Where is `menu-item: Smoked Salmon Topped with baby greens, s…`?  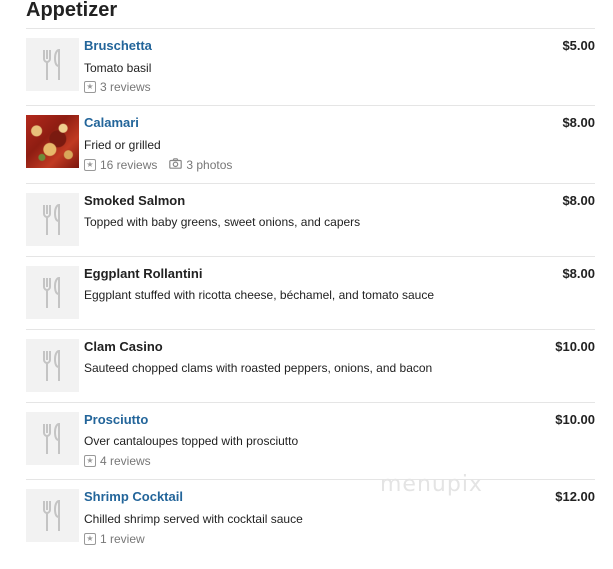 menu-item: Smoked Salmon Topped with baby greens, s… is located at coordinates (310, 220).